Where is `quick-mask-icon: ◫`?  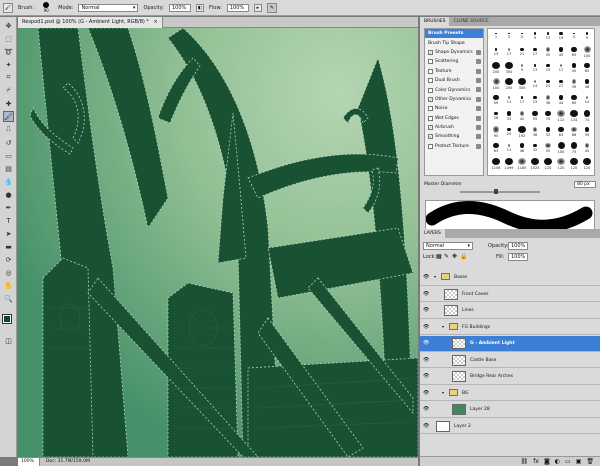
quick-mask-icon: ◫ is located at coordinates (8, 340).